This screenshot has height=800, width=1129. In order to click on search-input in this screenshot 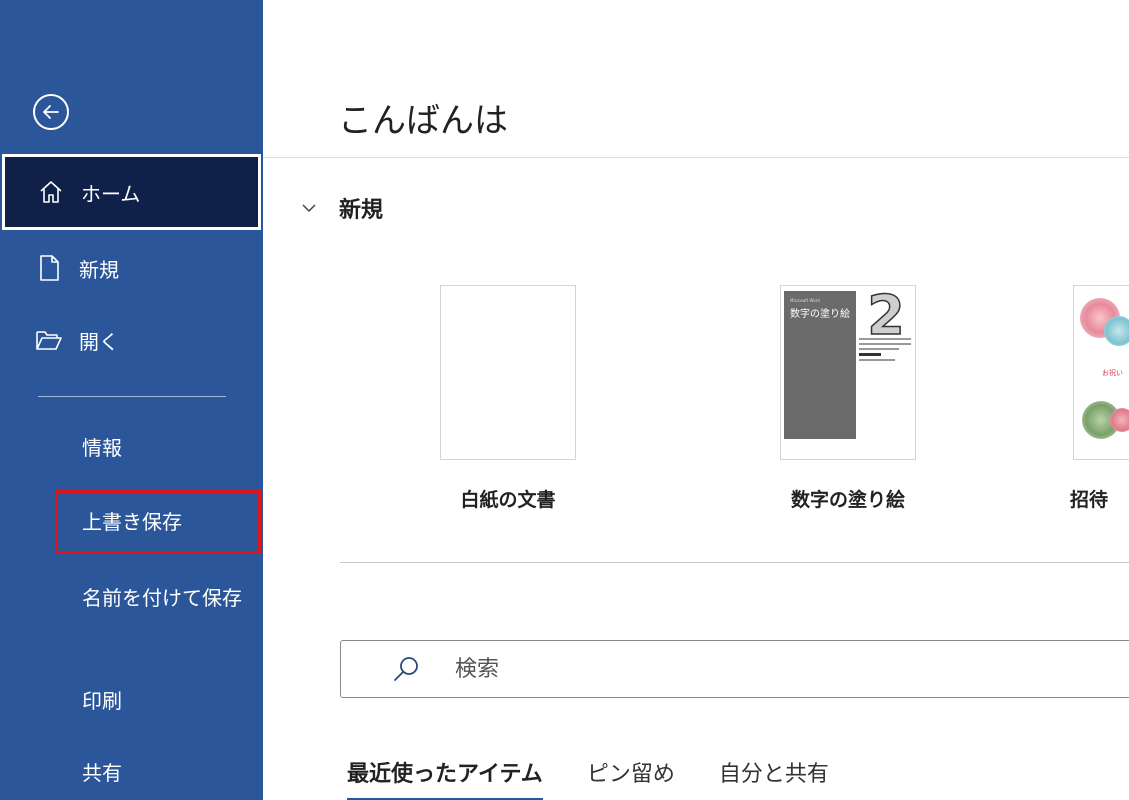, I will do `click(705, 669)`.